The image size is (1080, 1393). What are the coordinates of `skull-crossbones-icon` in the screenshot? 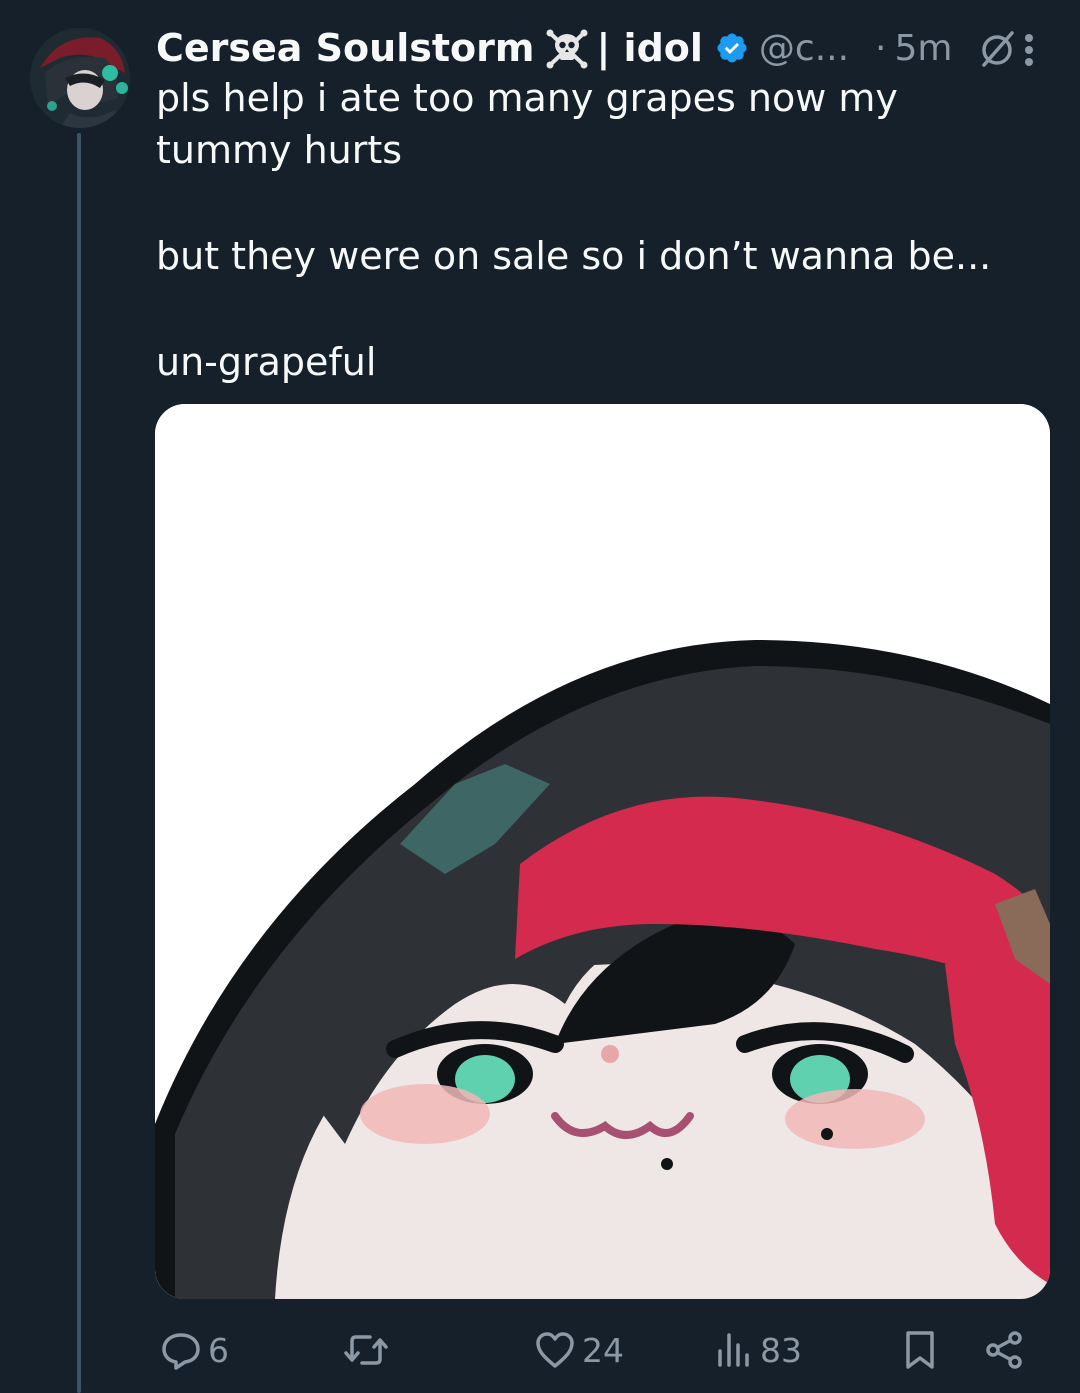 It's located at (567, 48).